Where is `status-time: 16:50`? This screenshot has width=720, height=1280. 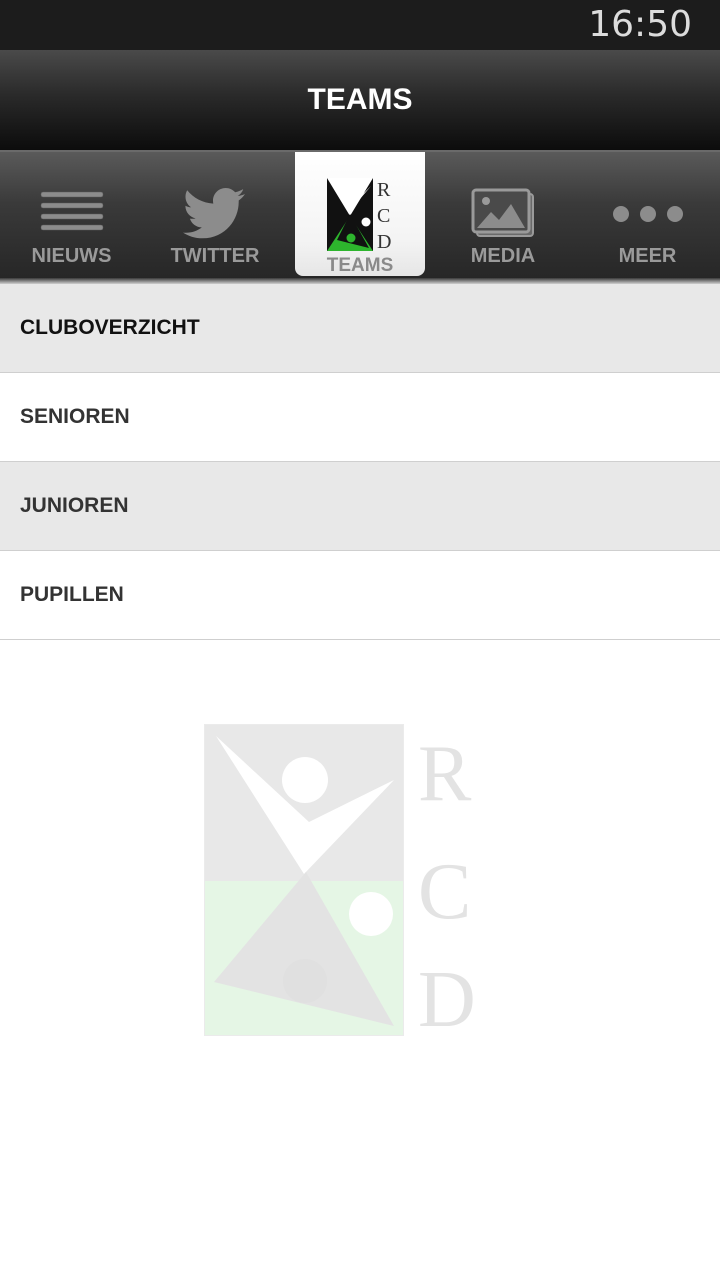
status-time: 16:50 is located at coordinates (640, 24).